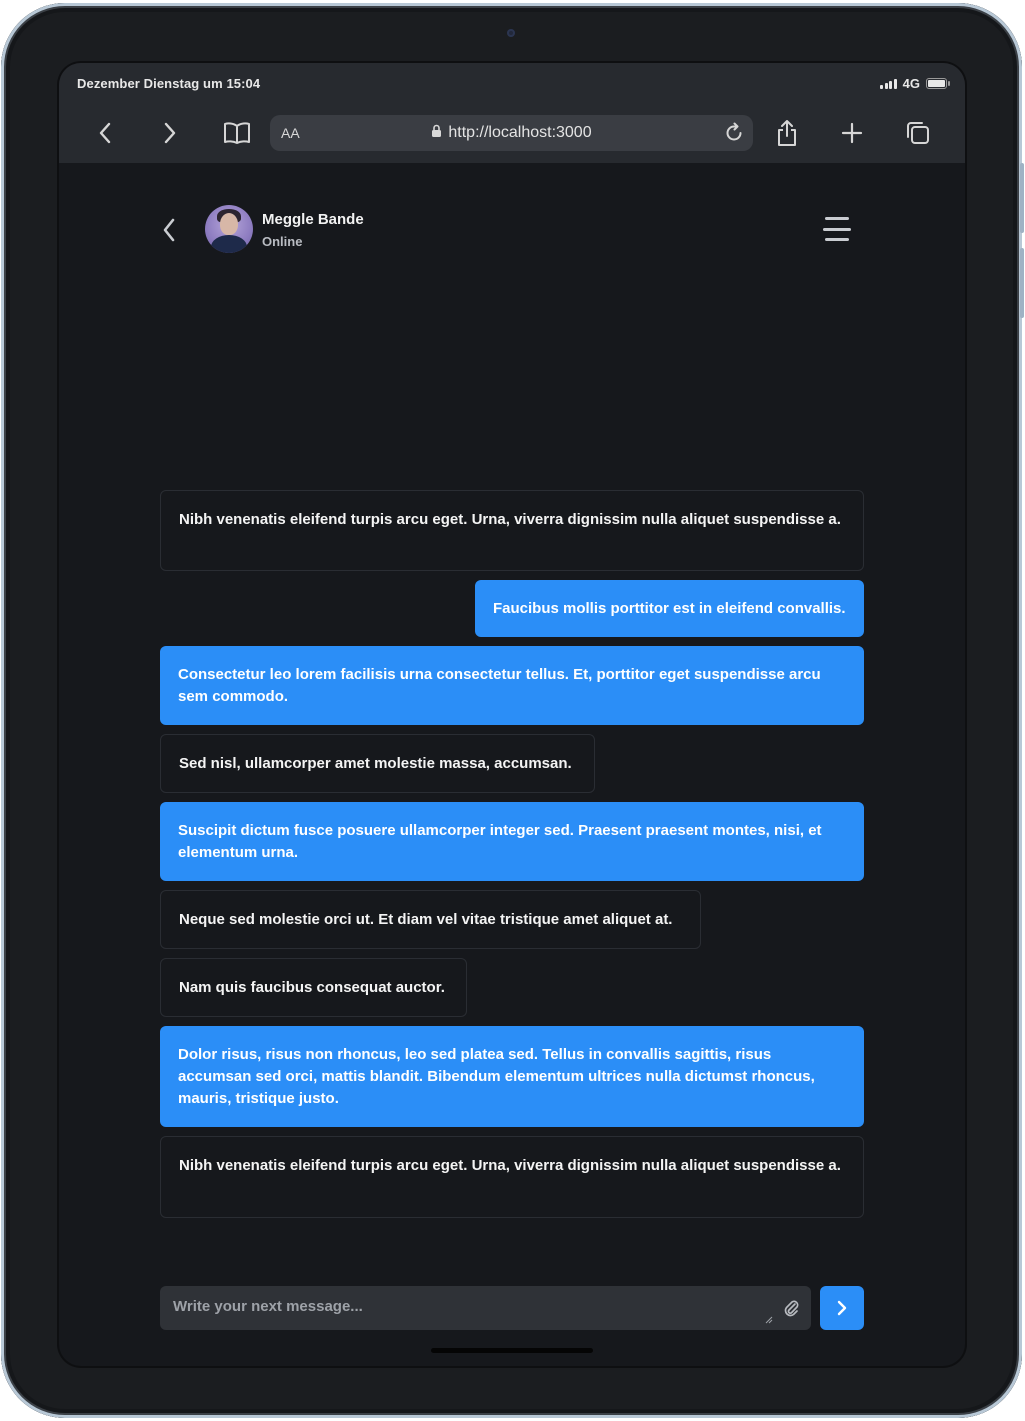 The image size is (1025, 1421). I want to click on reload-icon, so click(734, 131).